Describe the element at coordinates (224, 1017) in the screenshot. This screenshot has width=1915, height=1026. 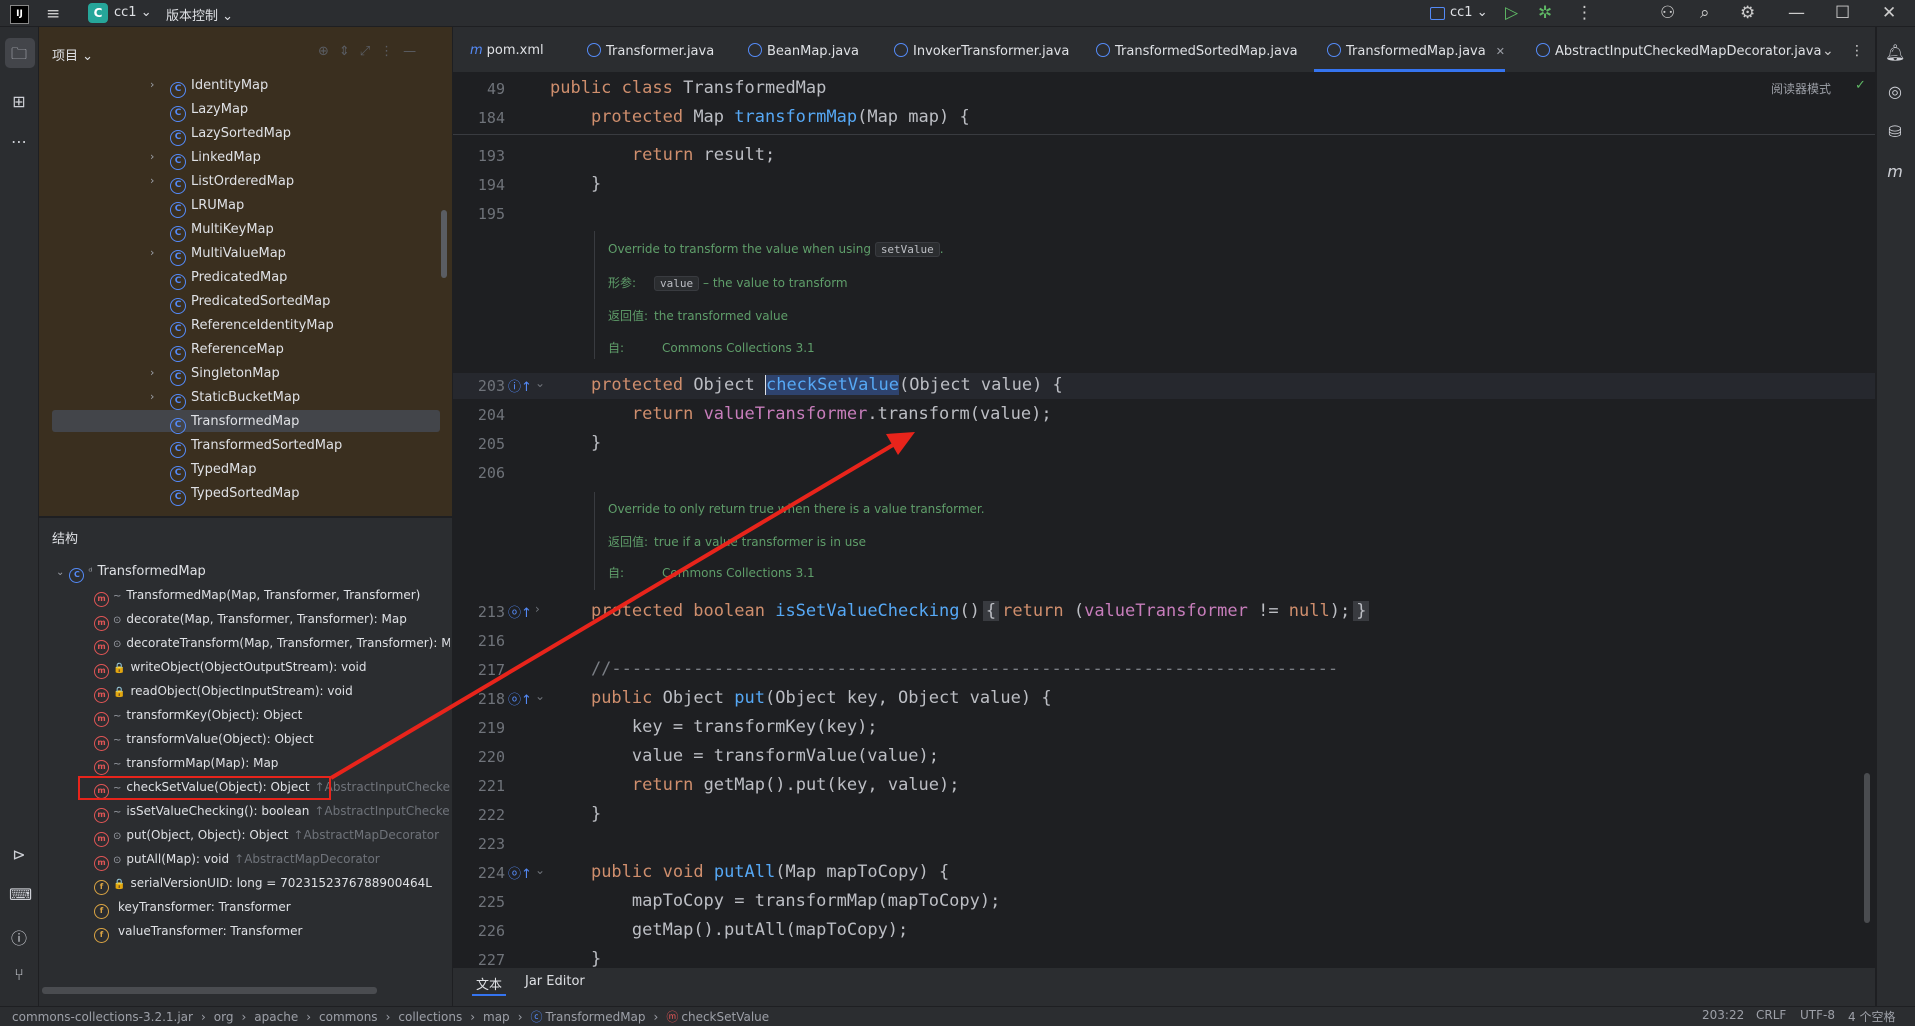
I see `breadcrumb-item: org` at that location.